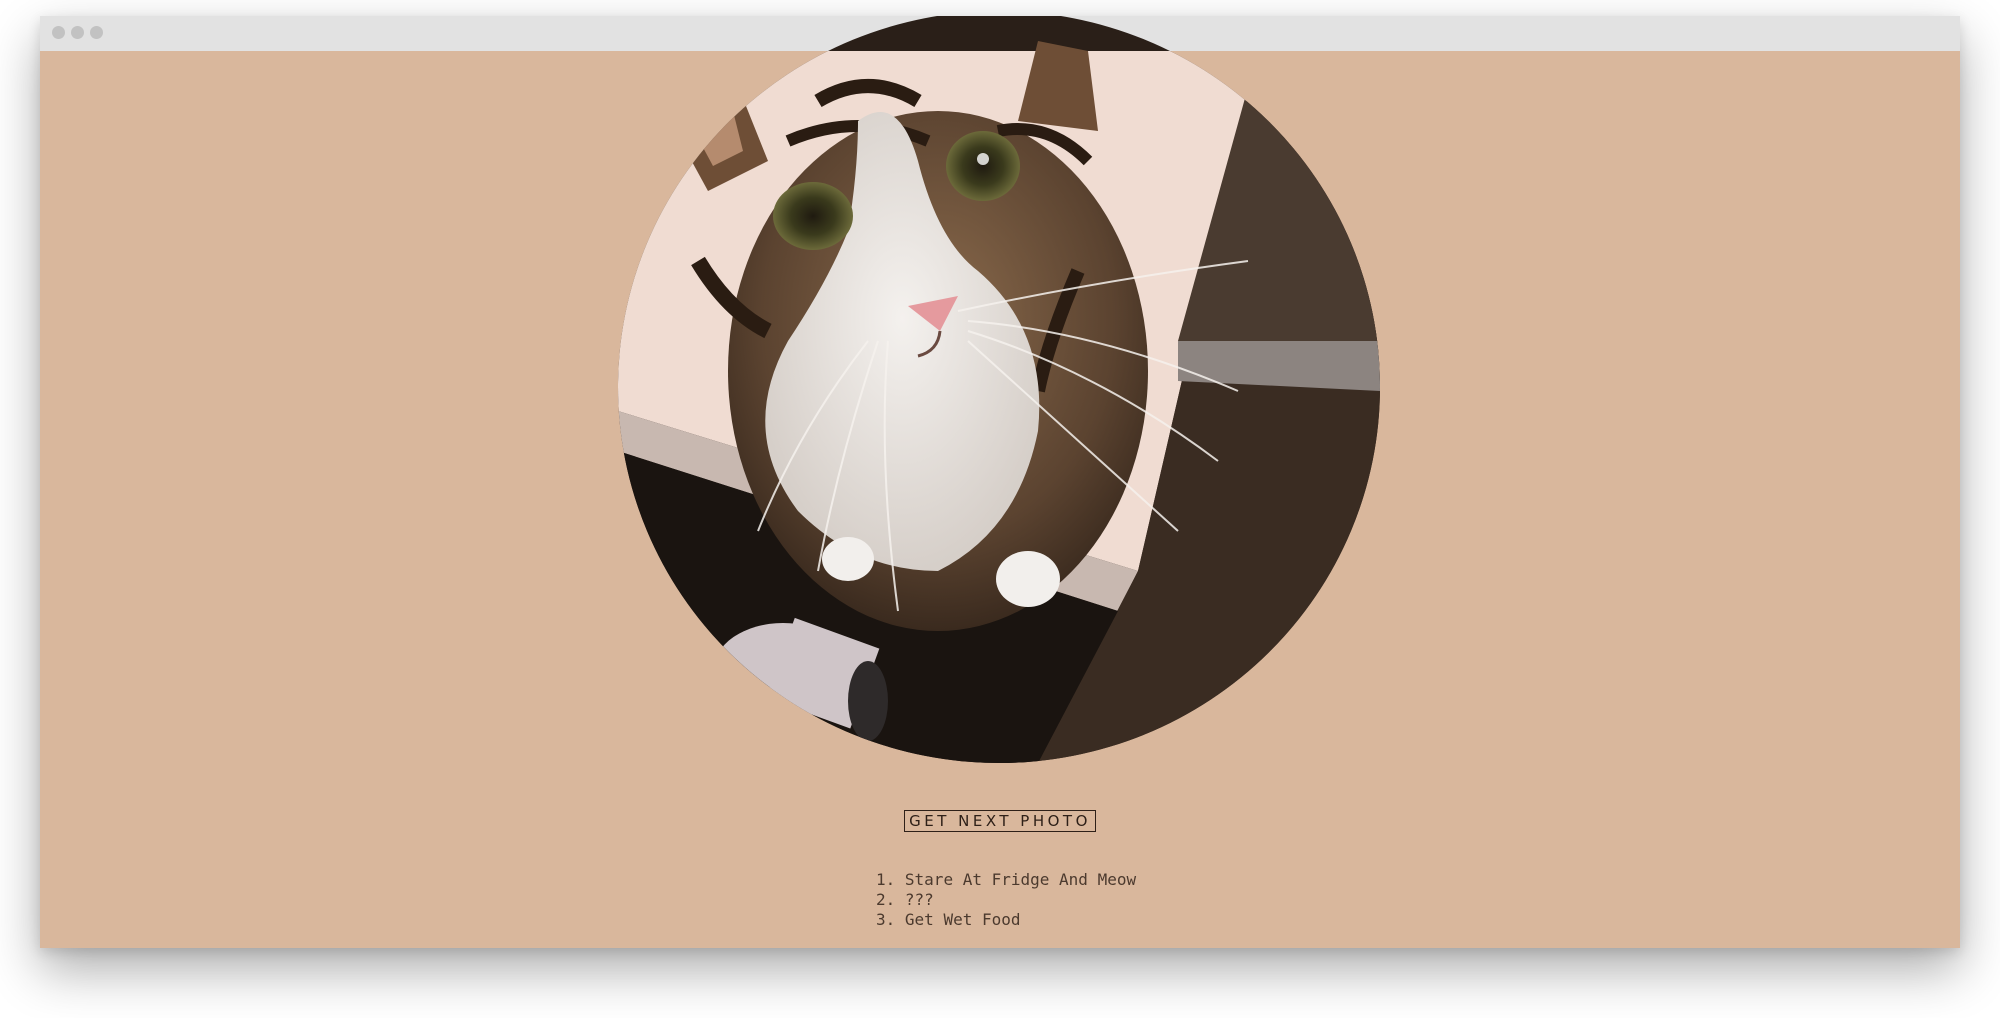  Describe the element at coordinates (58, 32) in the screenshot. I see `window-close-dot` at that location.